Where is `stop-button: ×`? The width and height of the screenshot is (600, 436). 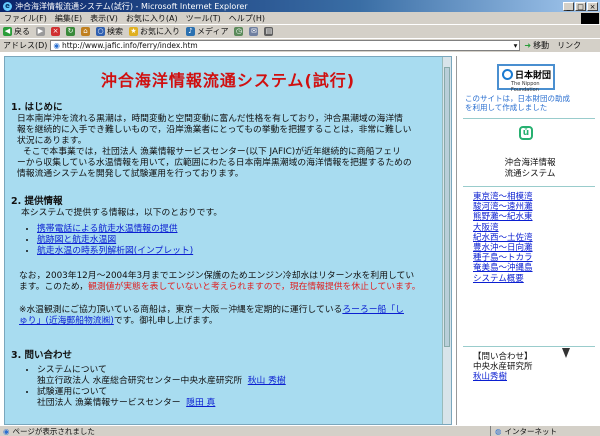 stop-button: × is located at coordinates (55, 31).